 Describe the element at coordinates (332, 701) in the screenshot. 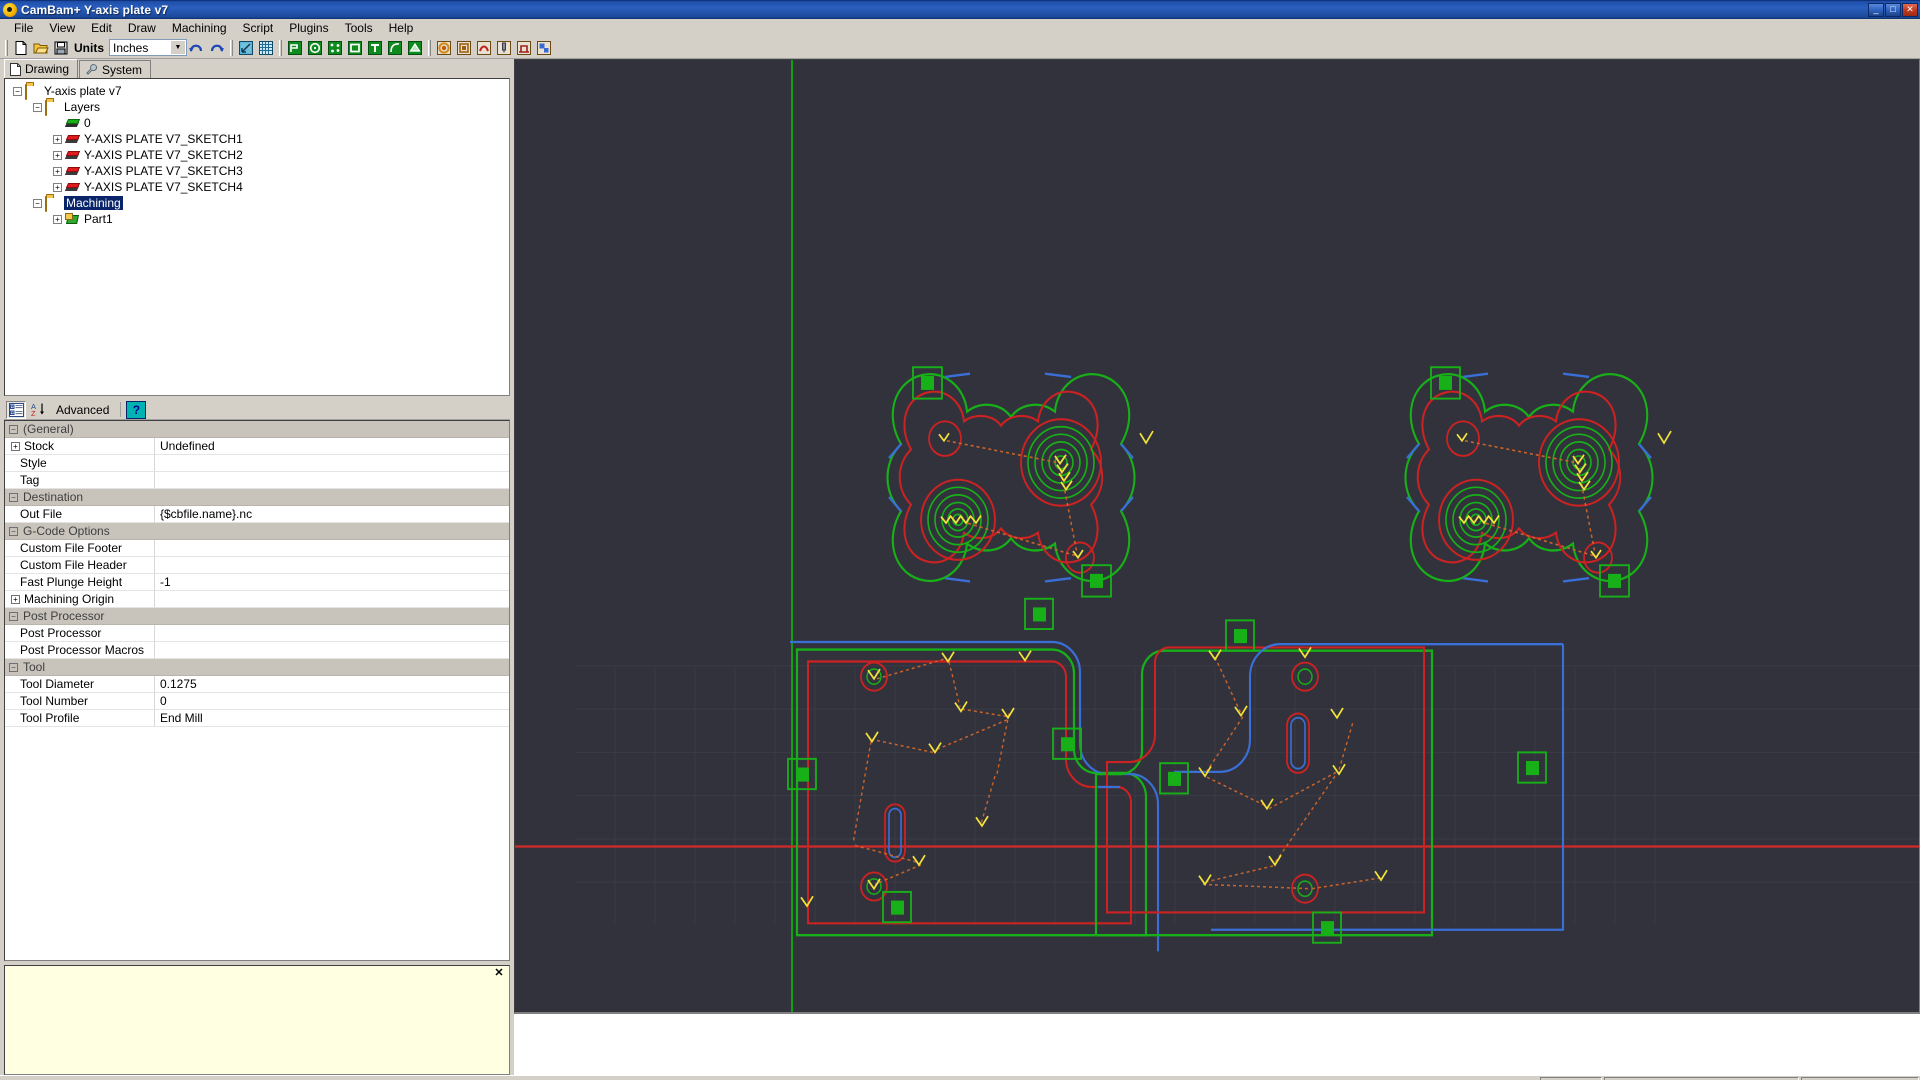

I see `property-value: 0` at that location.